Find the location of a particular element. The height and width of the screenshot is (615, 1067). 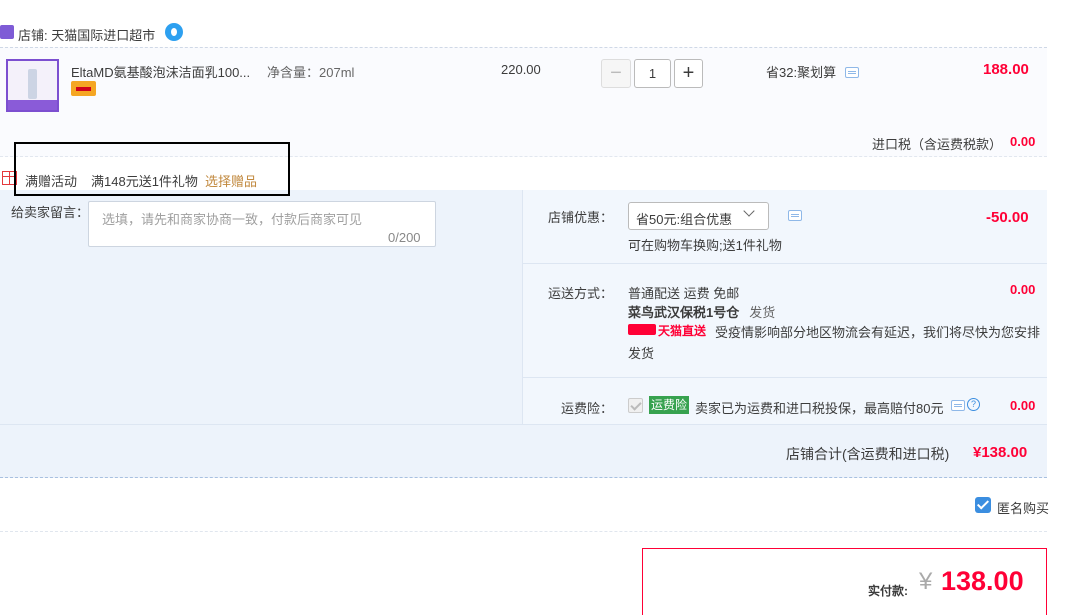

product-thumbnail is located at coordinates (32, 85).